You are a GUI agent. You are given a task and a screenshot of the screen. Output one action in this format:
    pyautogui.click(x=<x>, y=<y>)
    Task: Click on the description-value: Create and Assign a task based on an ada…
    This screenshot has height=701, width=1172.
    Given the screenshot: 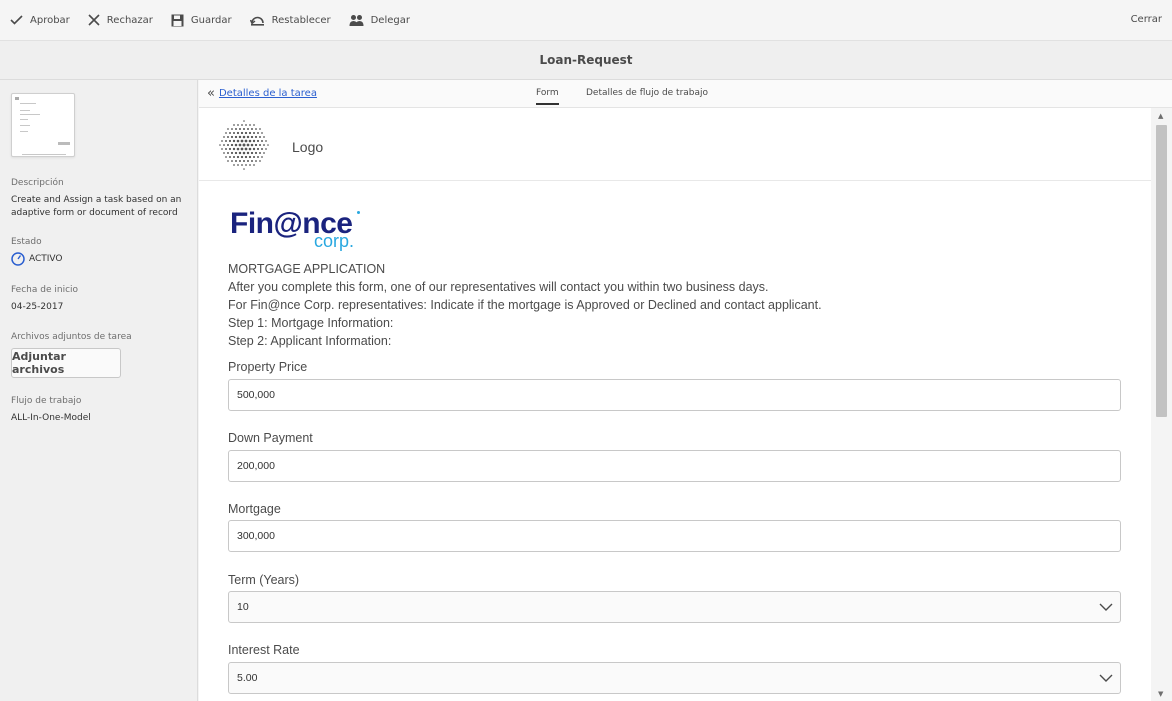 What is the action you would take?
    pyautogui.click(x=96, y=206)
    